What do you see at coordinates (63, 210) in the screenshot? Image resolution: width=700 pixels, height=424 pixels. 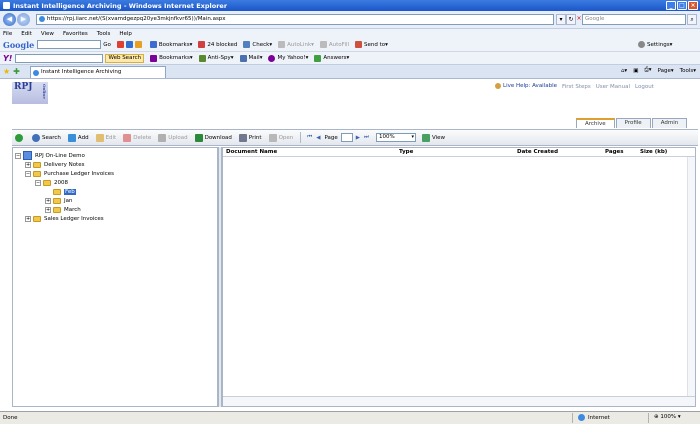 I see `tree-node-march: + March` at bounding box center [63, 210].